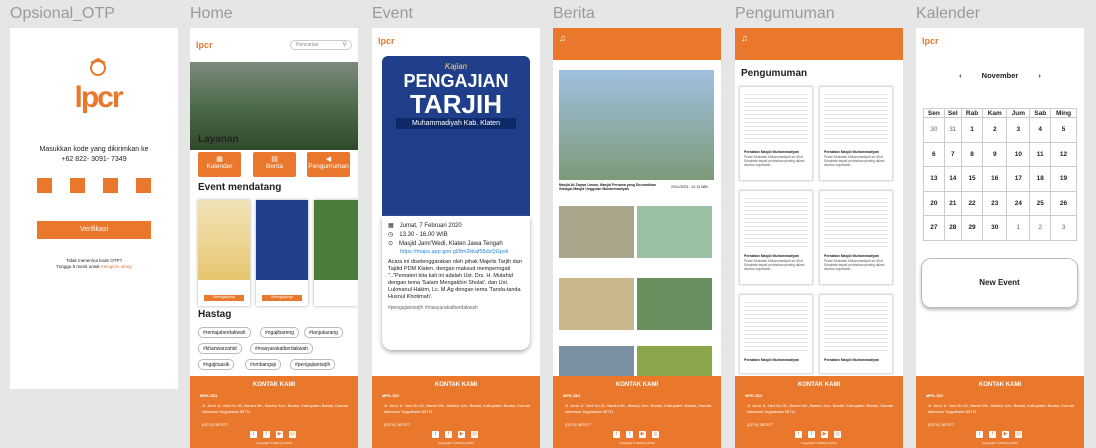 This screenshot has height=448, width=1096. What do you see at coordinates (94, 230) in the screenshot?
I see `verify-button: Verifikasi` at bounding box center [94, 230].